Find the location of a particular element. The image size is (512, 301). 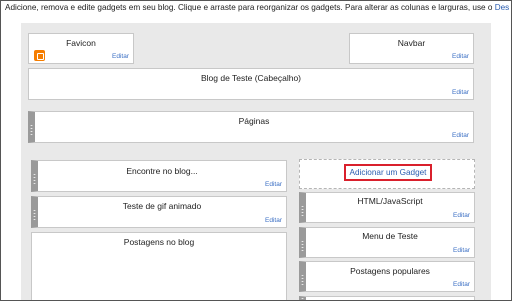

gadget-navbar: Navbar Editar is located at coordinates (411, 48).